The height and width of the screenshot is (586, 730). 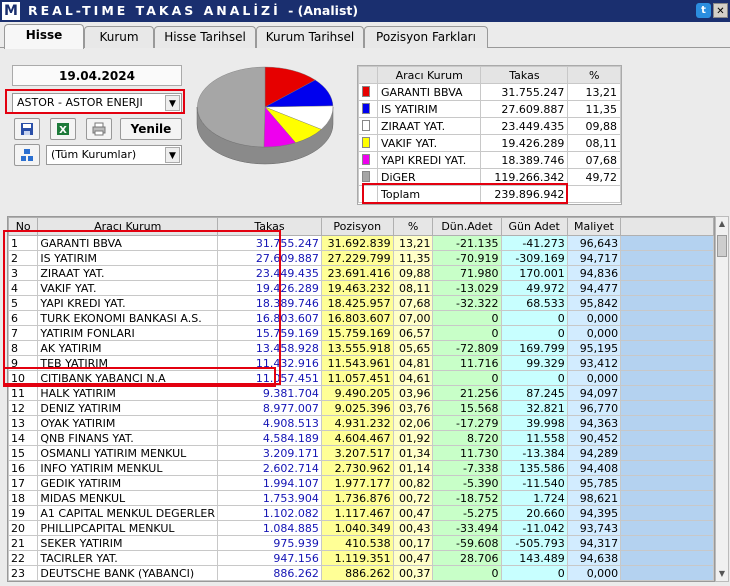 I want to click on cell-takas: 975.939, so click(x=269, y=543).